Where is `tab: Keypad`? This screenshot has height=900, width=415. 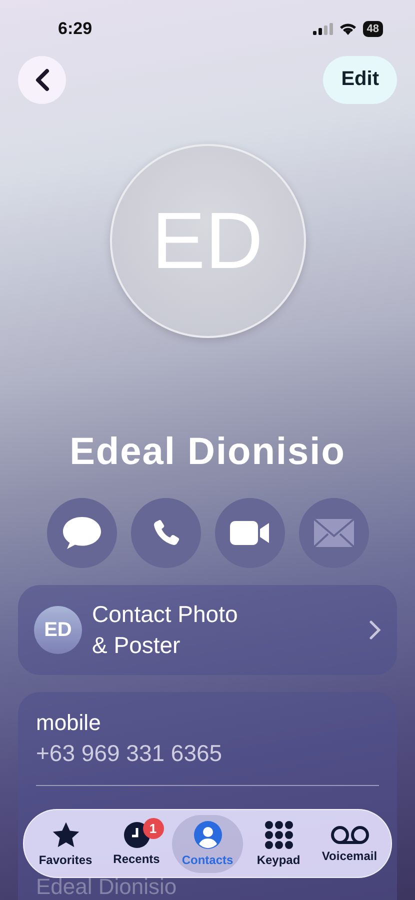
tab: Keypad is located at coordinates (278, 843).